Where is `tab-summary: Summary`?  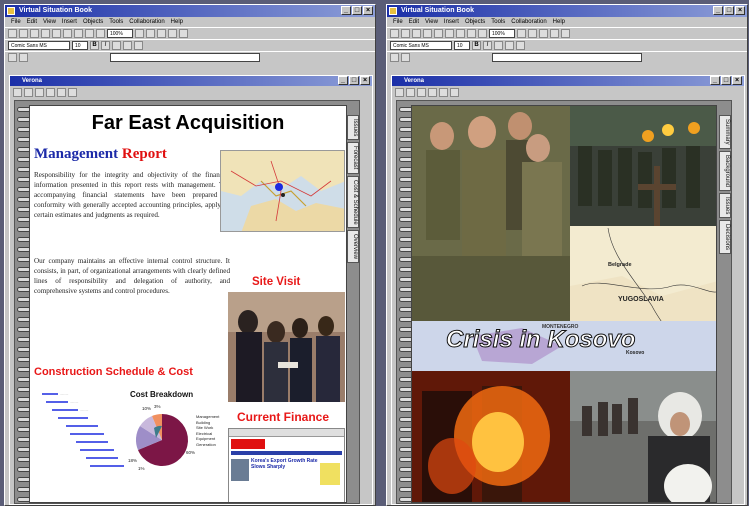 tab-summary: Summary is located at coordinates (725, 132).